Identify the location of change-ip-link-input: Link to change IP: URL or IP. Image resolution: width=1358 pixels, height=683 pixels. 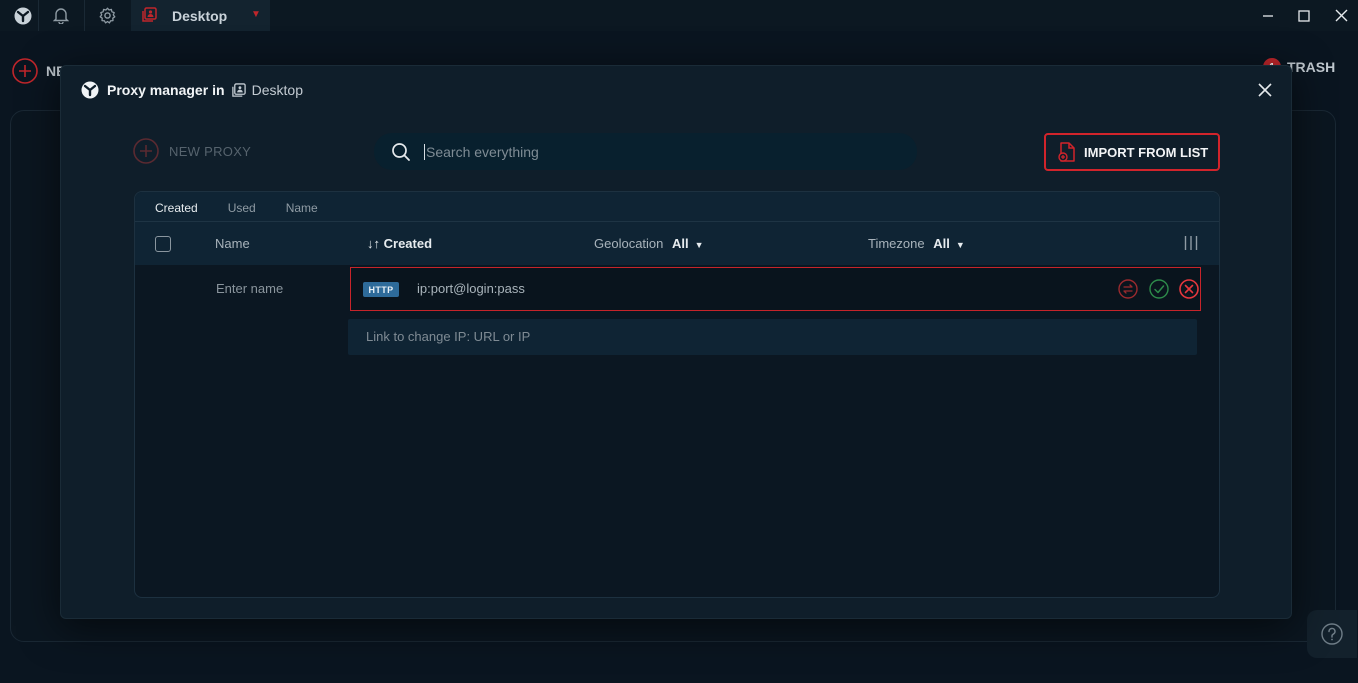
(772, 337).